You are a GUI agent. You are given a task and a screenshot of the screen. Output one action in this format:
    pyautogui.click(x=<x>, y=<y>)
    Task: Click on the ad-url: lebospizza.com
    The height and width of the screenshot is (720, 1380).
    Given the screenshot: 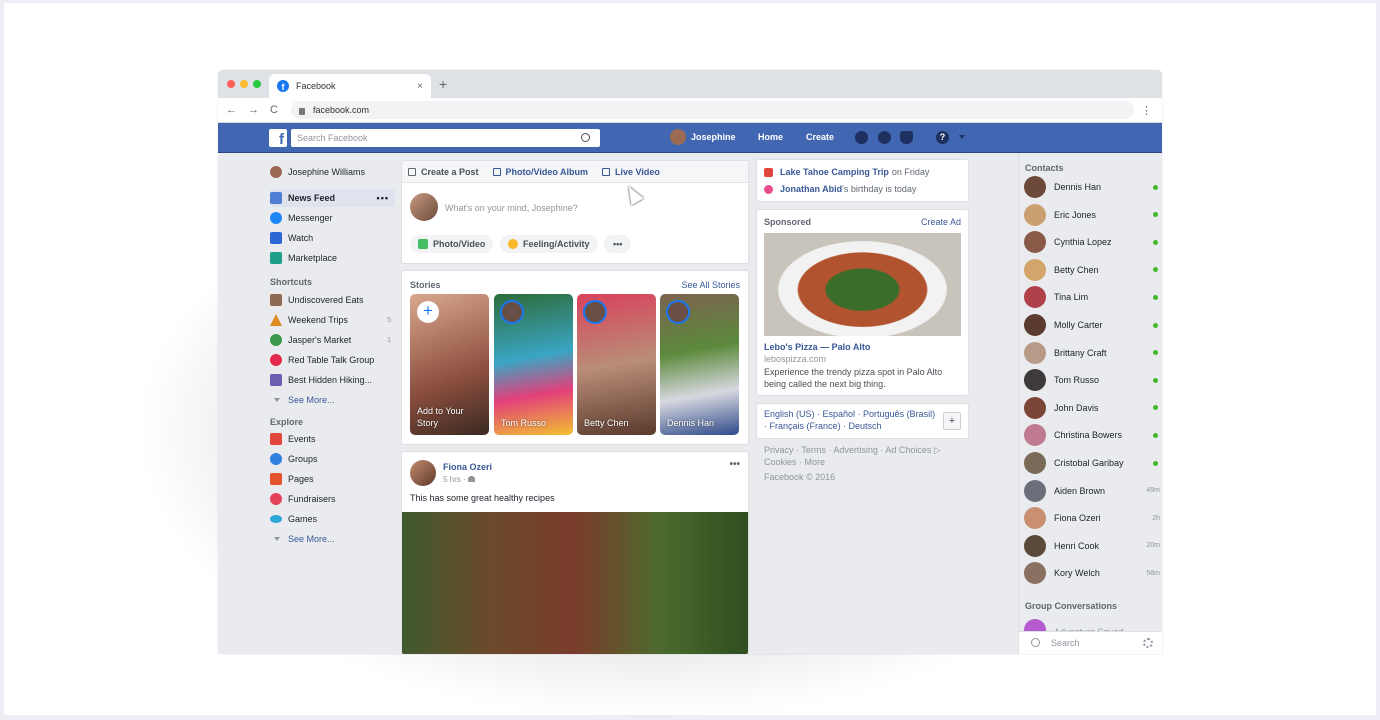 What is the action you would take?
    pyautogui.click(x=795, y=359)
    